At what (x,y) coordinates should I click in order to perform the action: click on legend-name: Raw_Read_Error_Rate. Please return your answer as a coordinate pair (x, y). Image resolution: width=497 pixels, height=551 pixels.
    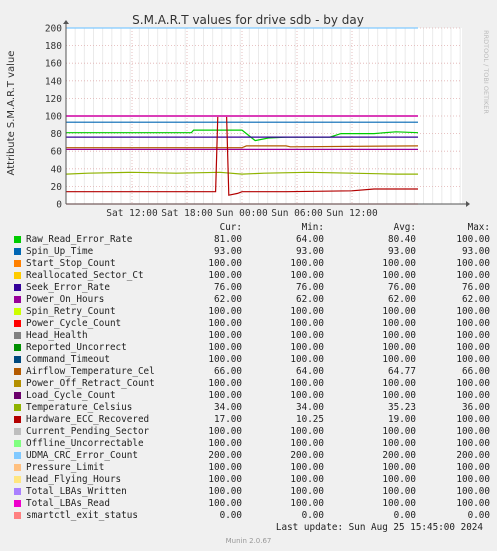
    Looking at the image, I should click on (79, 239).